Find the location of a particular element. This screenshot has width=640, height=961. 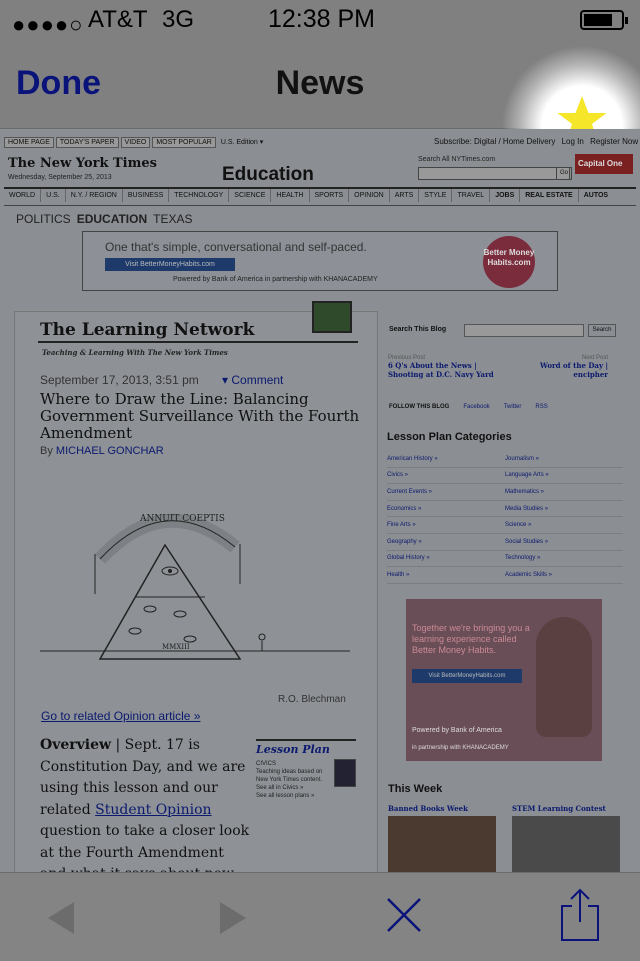

nav-real-estate: REAL ESTATE is located at coordinates (549, 195).